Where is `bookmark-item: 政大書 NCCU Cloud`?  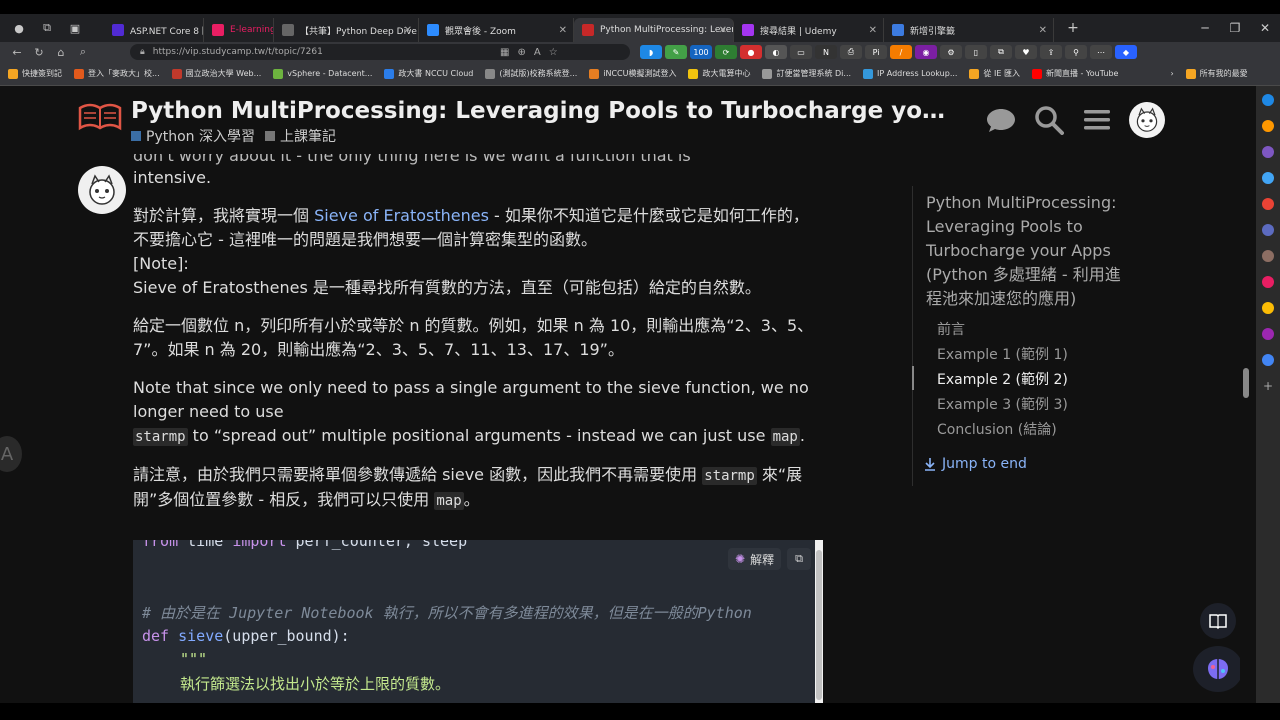
bookmark-item: 政大書 NCCU Cloud is located at coordinates (428, 73).